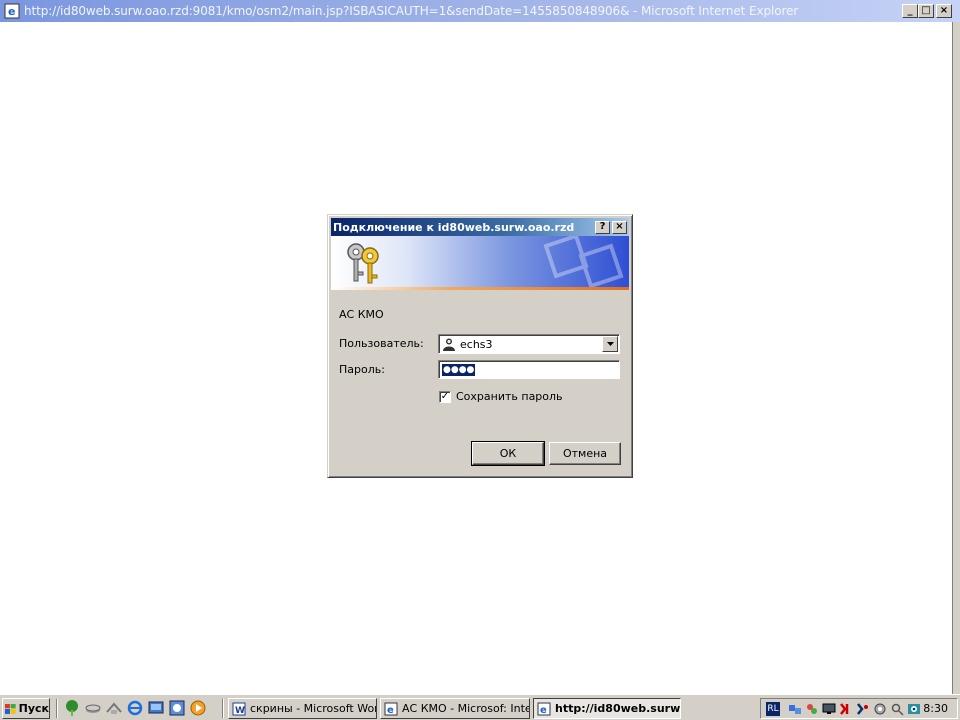 The width and height of the screenshot is (960, 720). I want to click on browser-icon, so click(177, 708).